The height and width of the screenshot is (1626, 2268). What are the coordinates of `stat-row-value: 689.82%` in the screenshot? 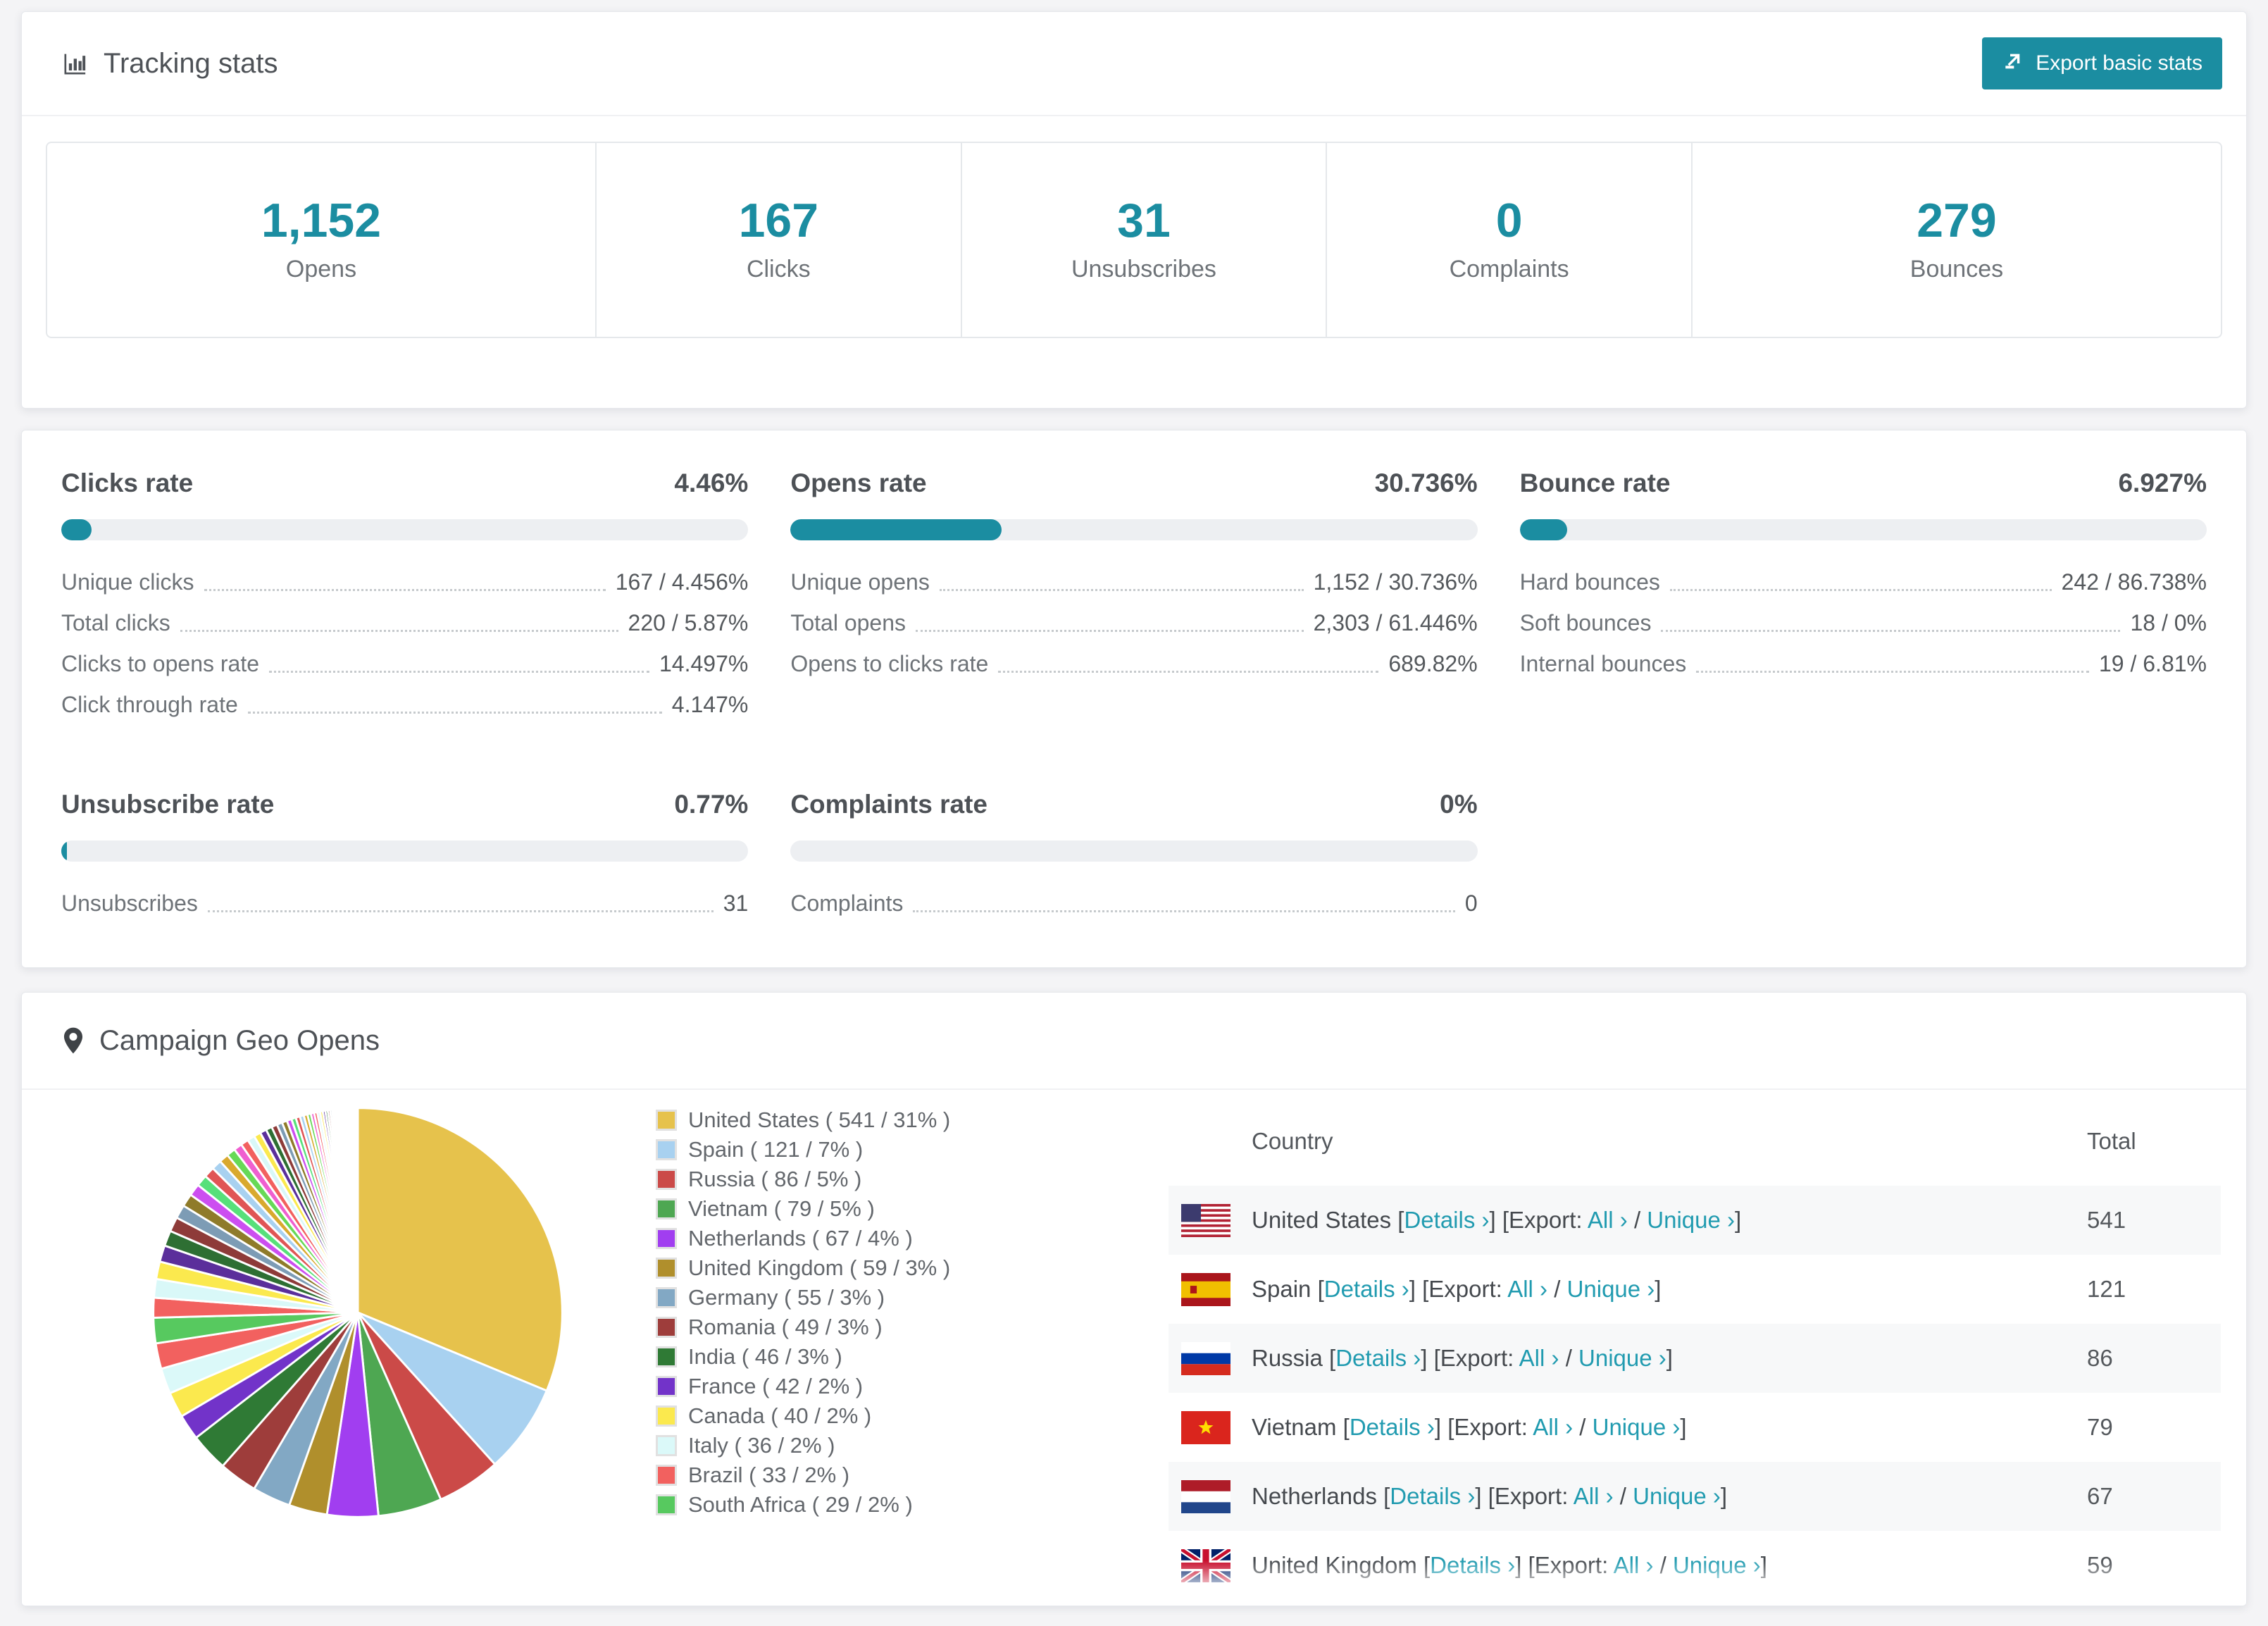 It's located at (1433, 663).